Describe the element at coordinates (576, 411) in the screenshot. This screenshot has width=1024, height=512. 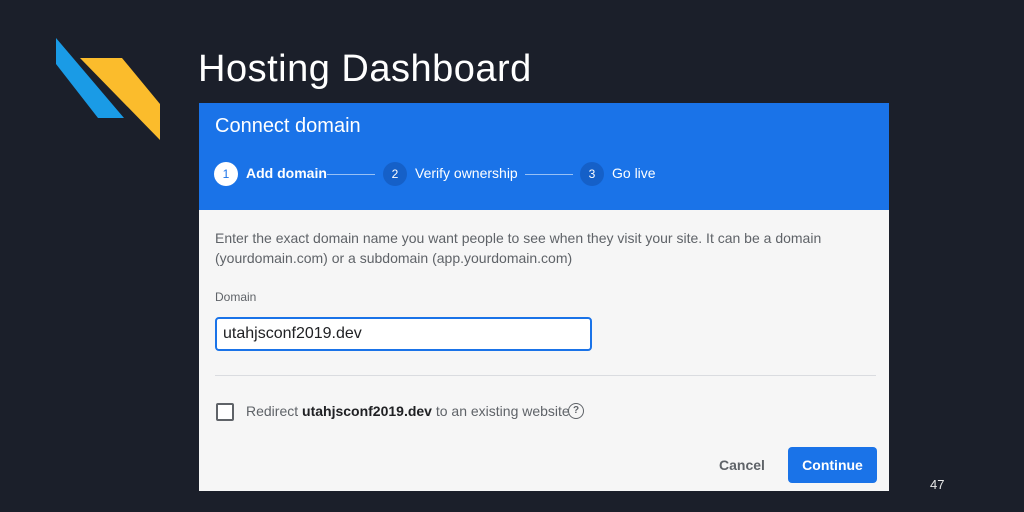
I see `help-circle-icon: ?` at that location.